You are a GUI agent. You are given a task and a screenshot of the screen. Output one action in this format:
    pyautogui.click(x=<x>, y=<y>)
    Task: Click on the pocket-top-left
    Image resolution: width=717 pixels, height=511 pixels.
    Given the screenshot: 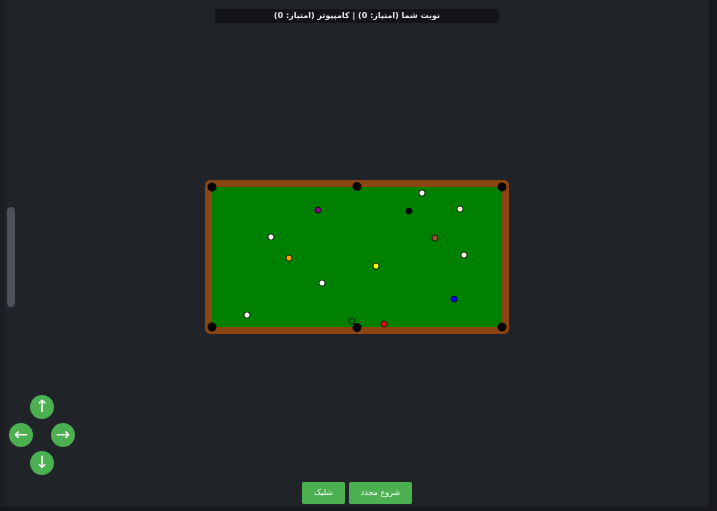 What is the action you would take?
    pyautogui.click(x=212, y=187)
    